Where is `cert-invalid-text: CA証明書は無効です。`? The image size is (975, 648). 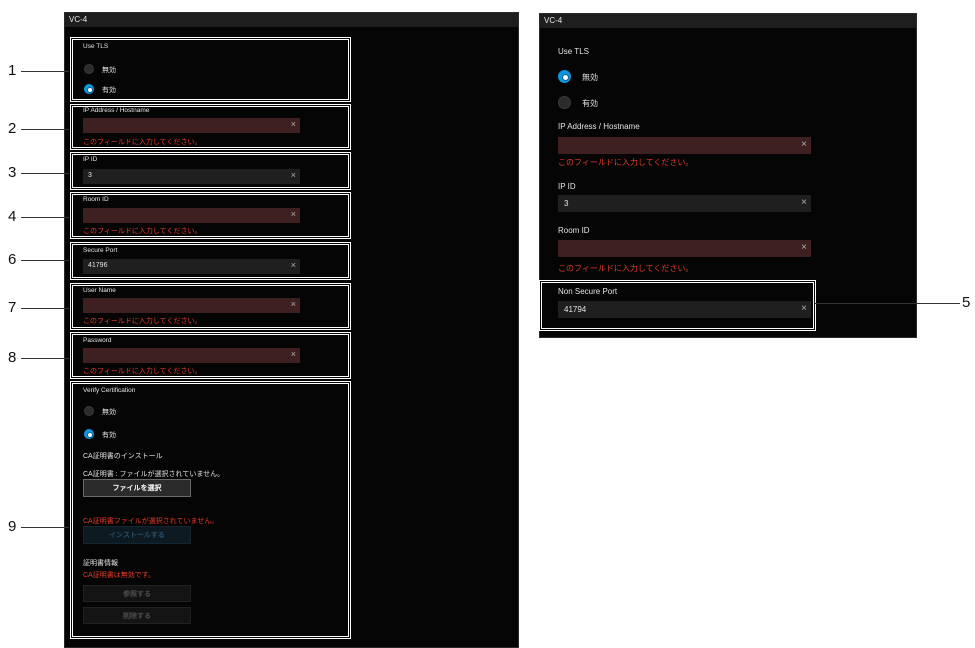 cert-invalid-text: CA証明書は無効です。 is located at coordinates (119, 575).